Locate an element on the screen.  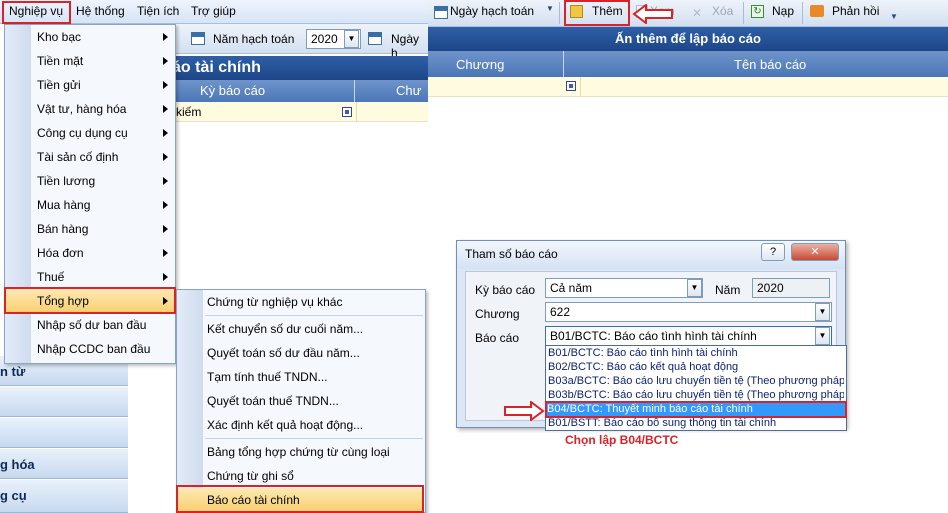
report-select: B01/BCTC: Báo cáo tình hình tài chính is located at coordinates (688, 336).